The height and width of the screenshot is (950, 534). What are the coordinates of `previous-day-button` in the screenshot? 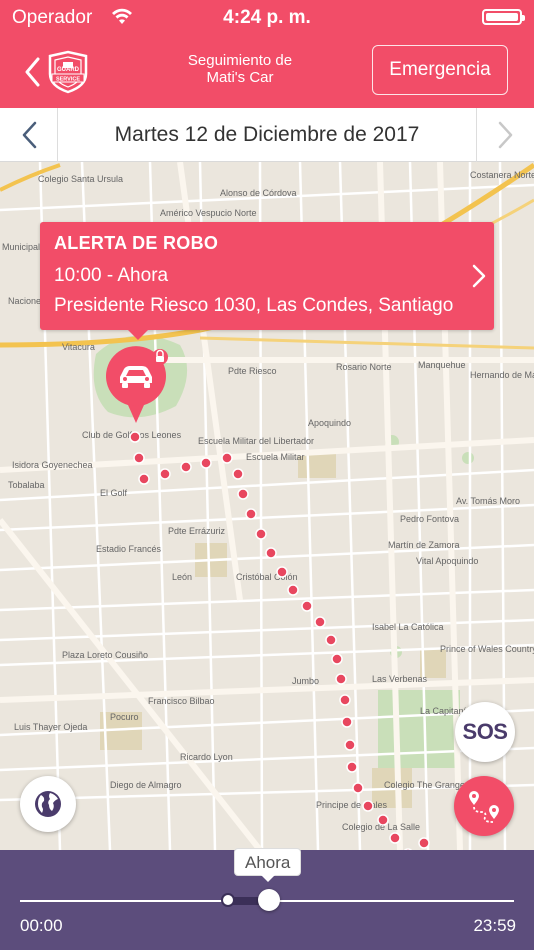 It's located at (29, 135).